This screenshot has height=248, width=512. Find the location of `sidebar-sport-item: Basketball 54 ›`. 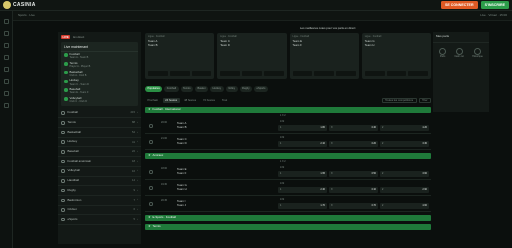

sidebar-sport-item: Basketball 54 › is located at coordinates (99, 133).